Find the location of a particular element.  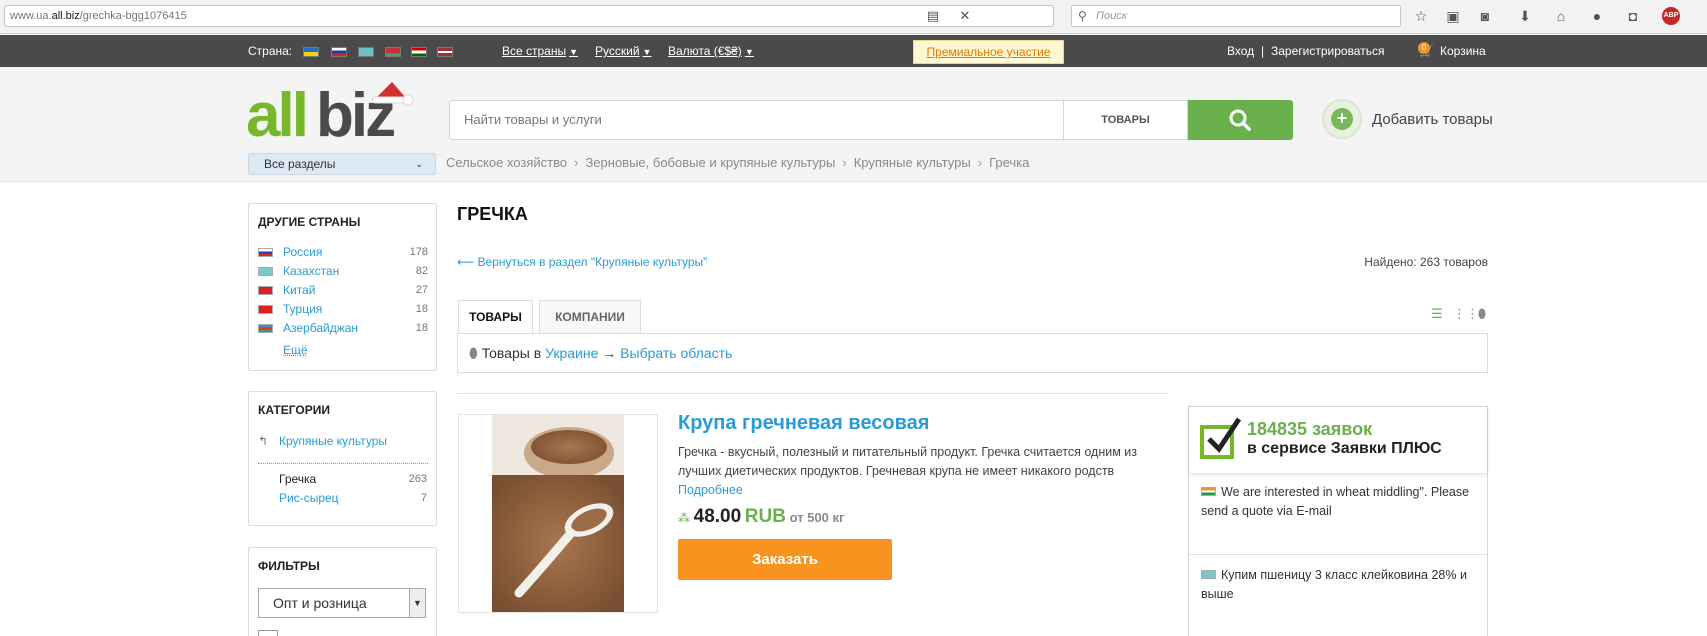

price-value: 48.00 is located at coordinates (717, 516).